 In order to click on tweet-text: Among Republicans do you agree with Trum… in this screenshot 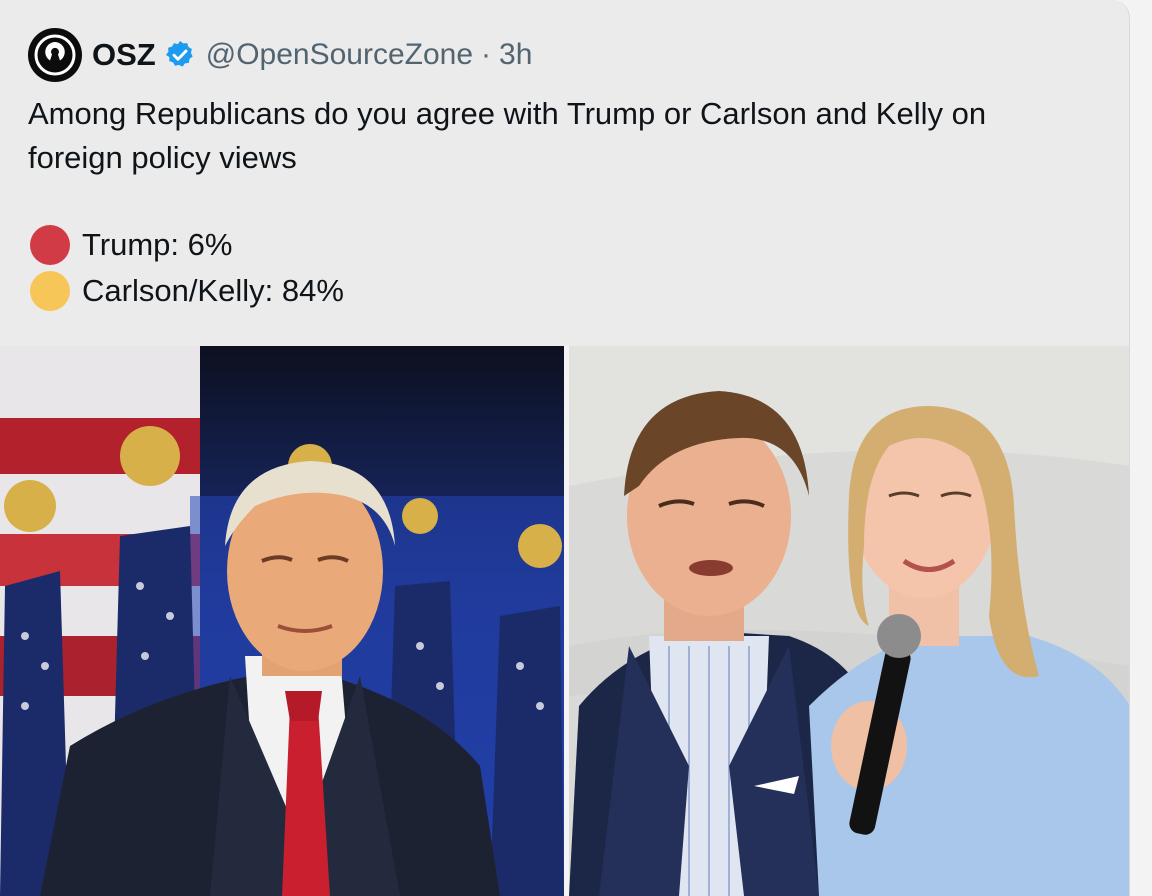, I will do `click(507, 135)`.